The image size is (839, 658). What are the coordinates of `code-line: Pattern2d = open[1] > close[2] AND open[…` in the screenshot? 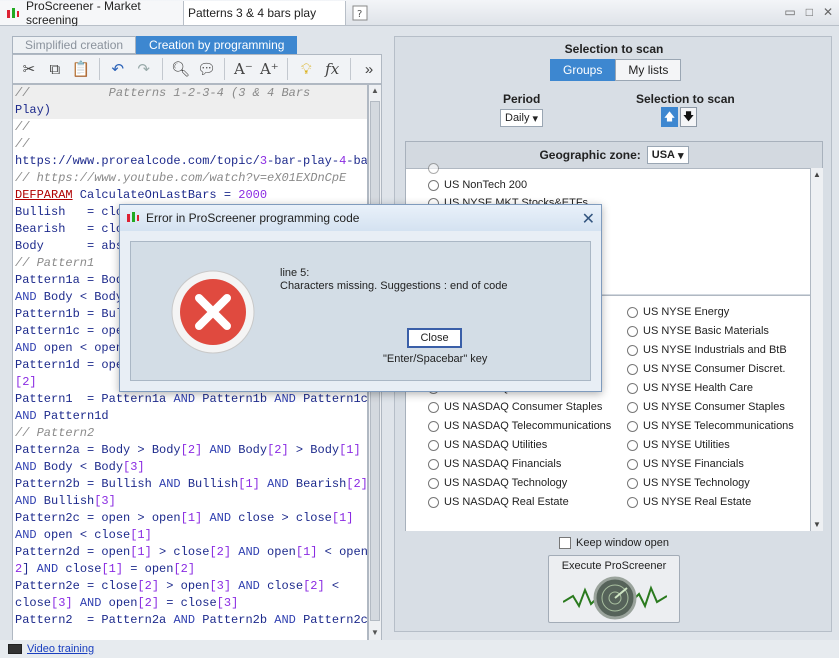 It's located at (190, 552).